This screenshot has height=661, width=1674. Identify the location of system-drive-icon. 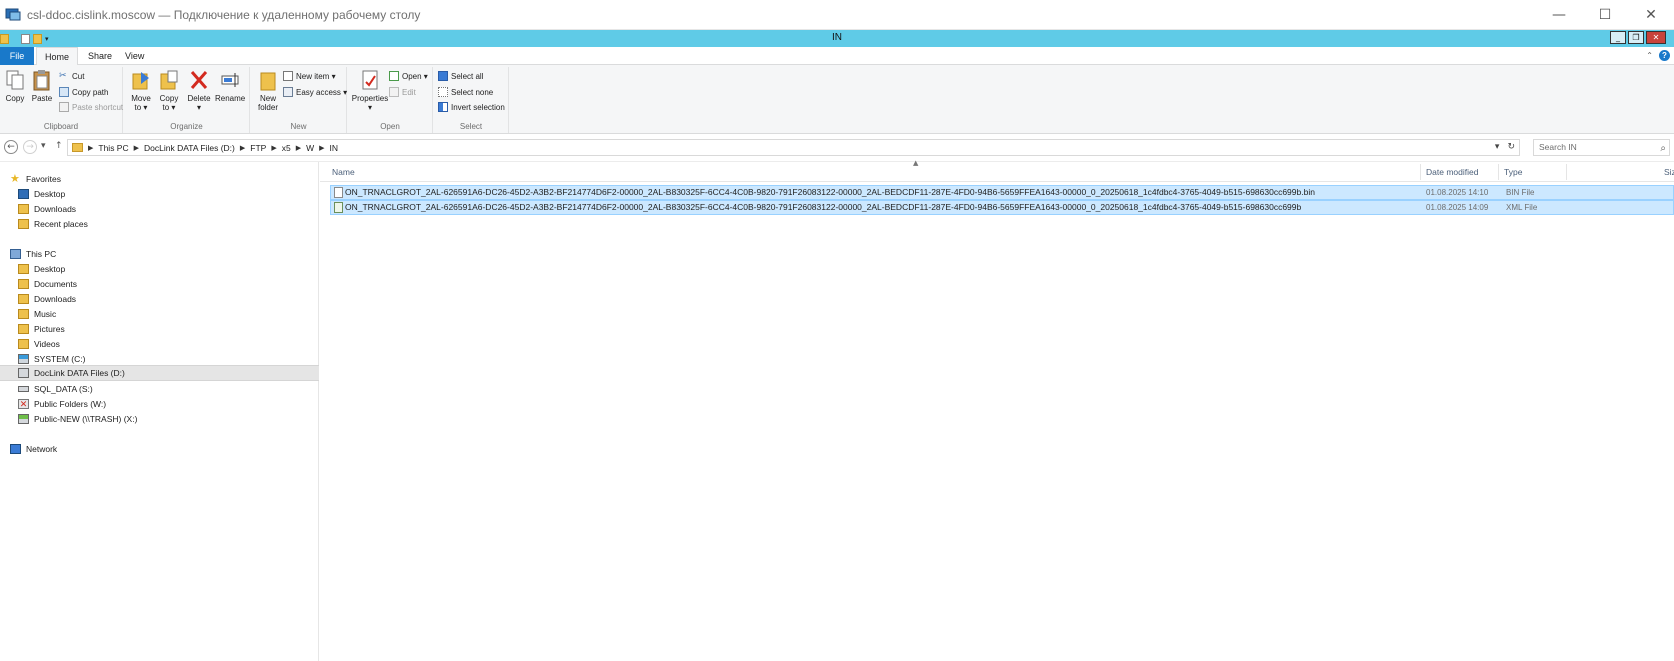
(23, 358).